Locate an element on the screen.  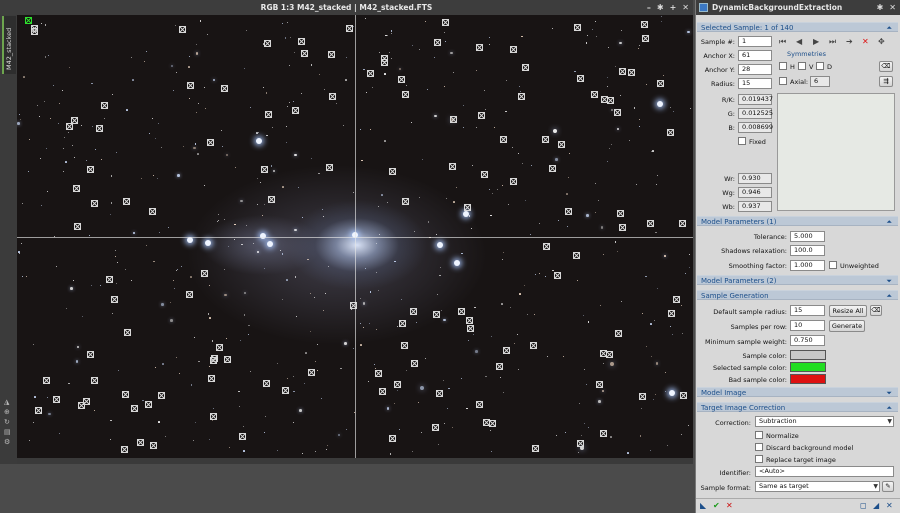
sample-format-select: Same as target ▼ is located at coordinates (817, 486).